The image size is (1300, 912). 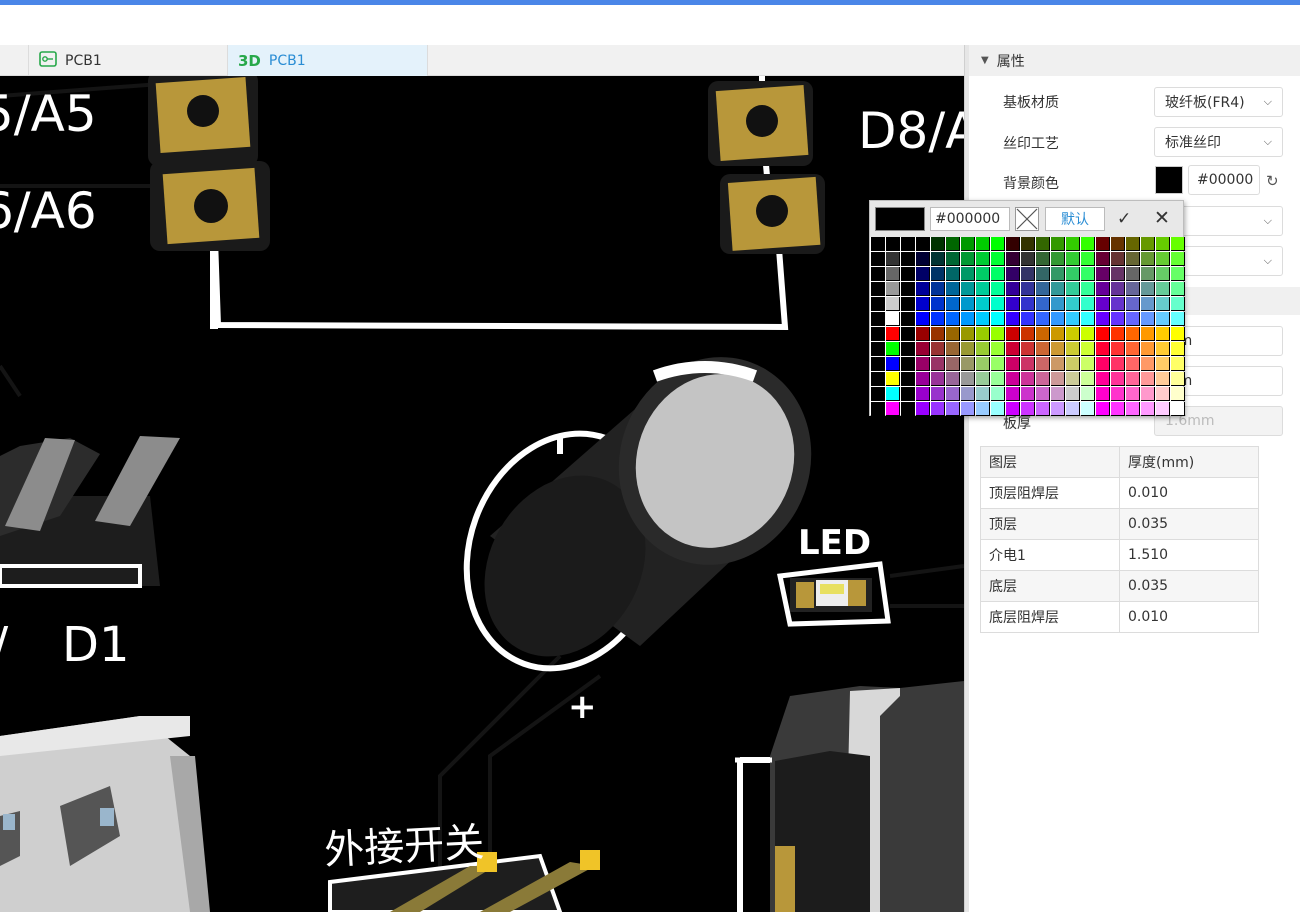 What do you see at coordinates (1272, 181) in the screenshot?
I see `reset-icon: ↻` at bounding box center [1272, 181].